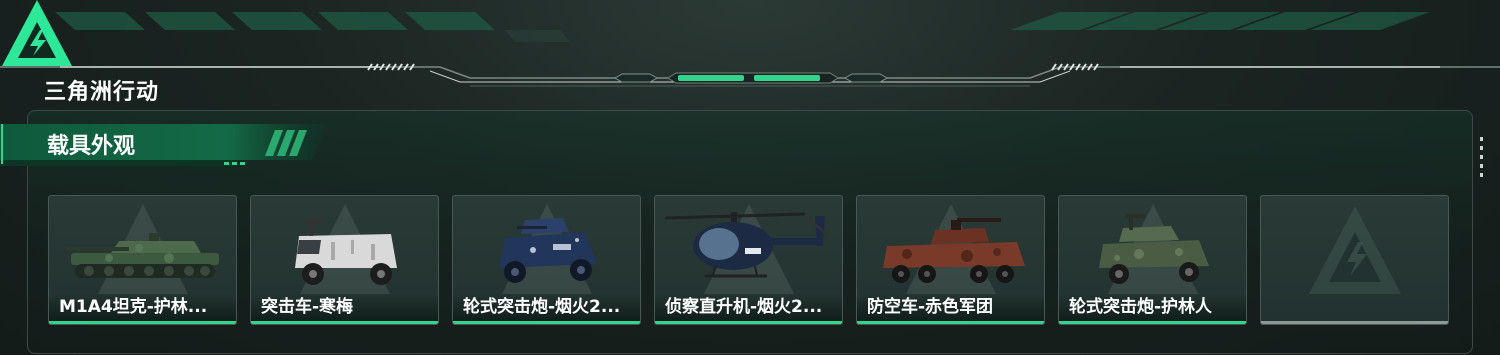 The width and height of the screenshot is (1500, 355). Describe the element at coordinates (346, 251) in the screenshot. I see `armored-truck-icon` at that location.